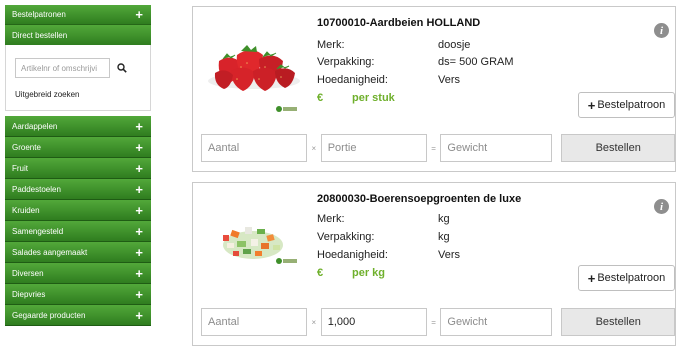 The width and height of the screenshot is (680, 351). Describe the element at coordinates (50, 252) in the screenshot. I see `sidebar-item-label: Salades aangemaakt` at that location.